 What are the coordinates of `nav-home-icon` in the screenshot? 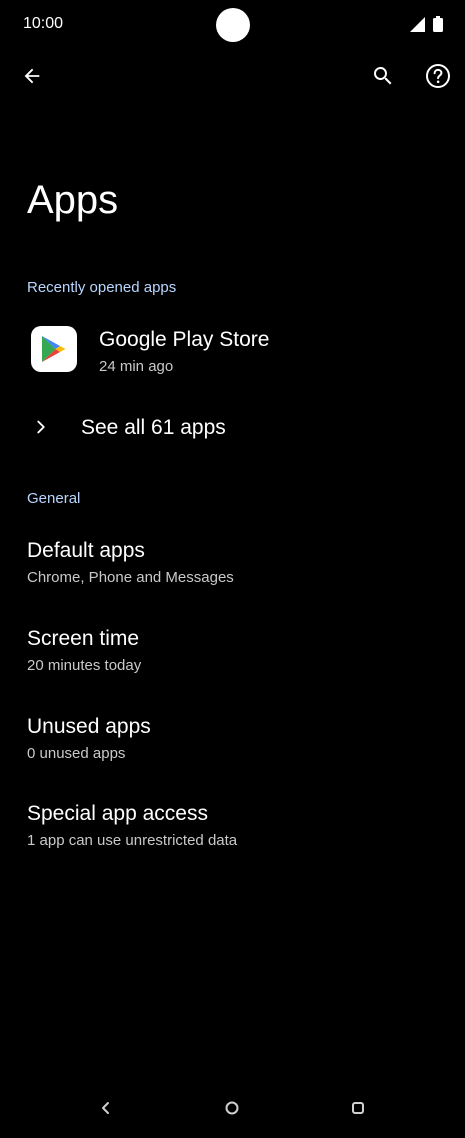 It's located at (232, 1110).